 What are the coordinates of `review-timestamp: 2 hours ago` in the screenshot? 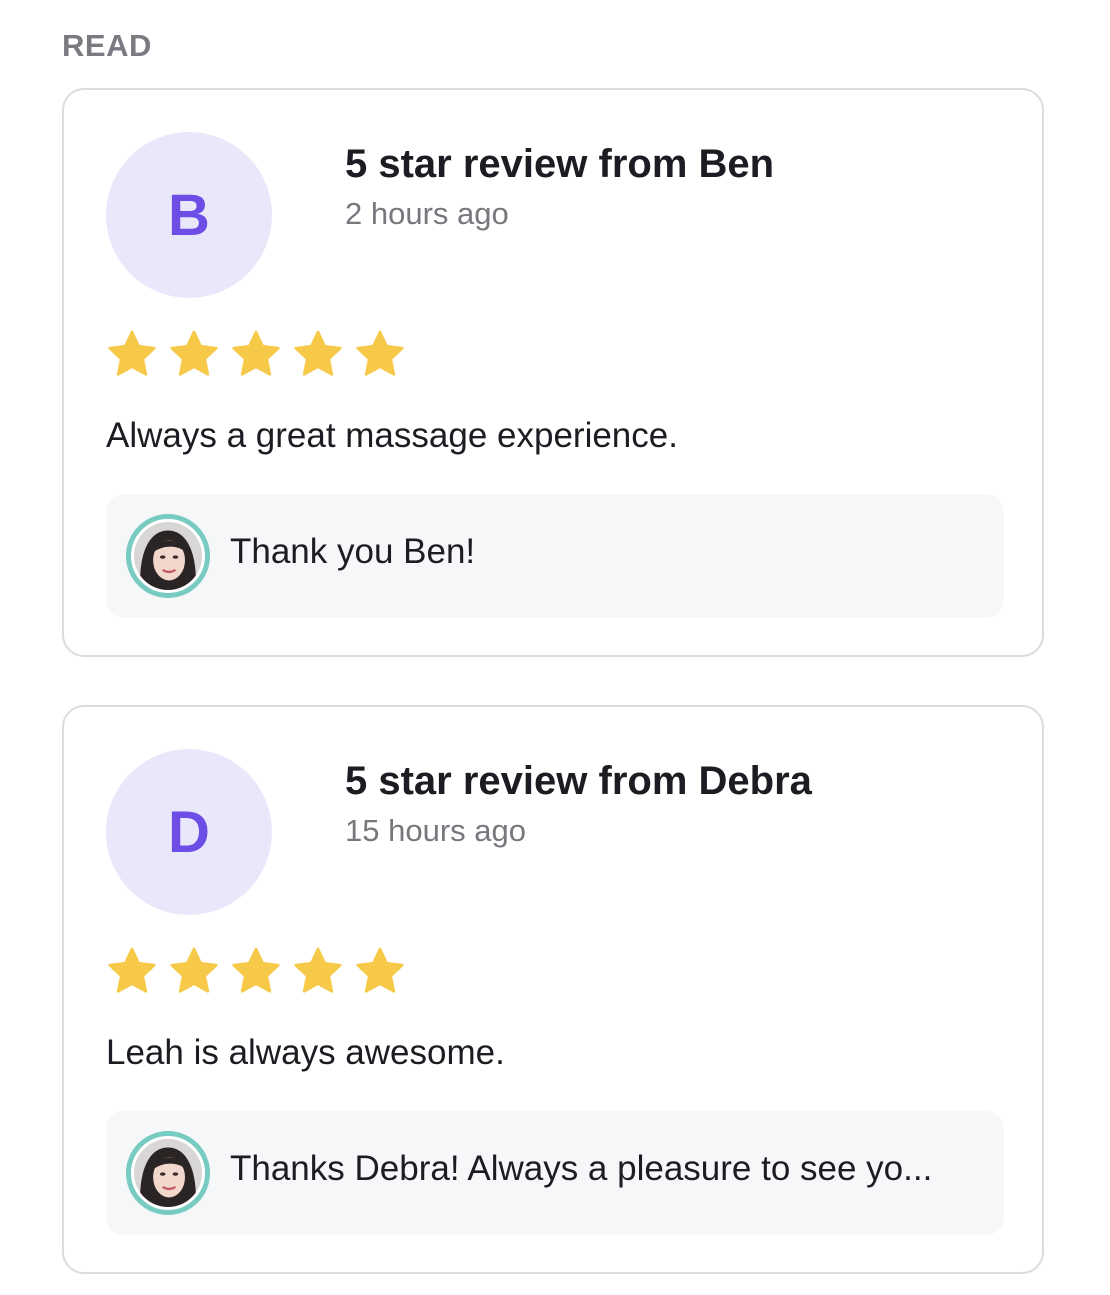 It's located at (427, 213).